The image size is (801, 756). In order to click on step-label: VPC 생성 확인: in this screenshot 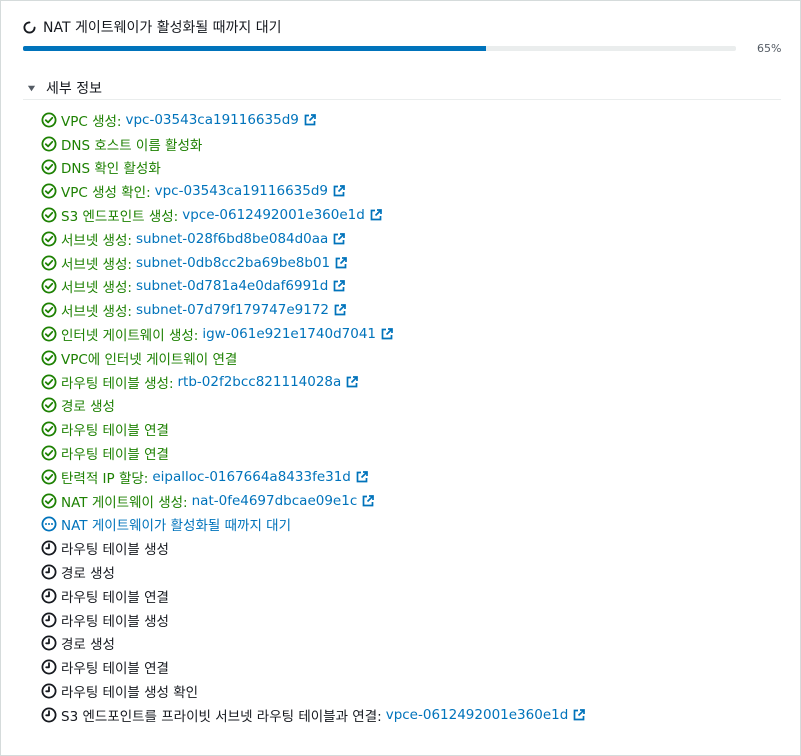, I will do `click(106, 193)`.